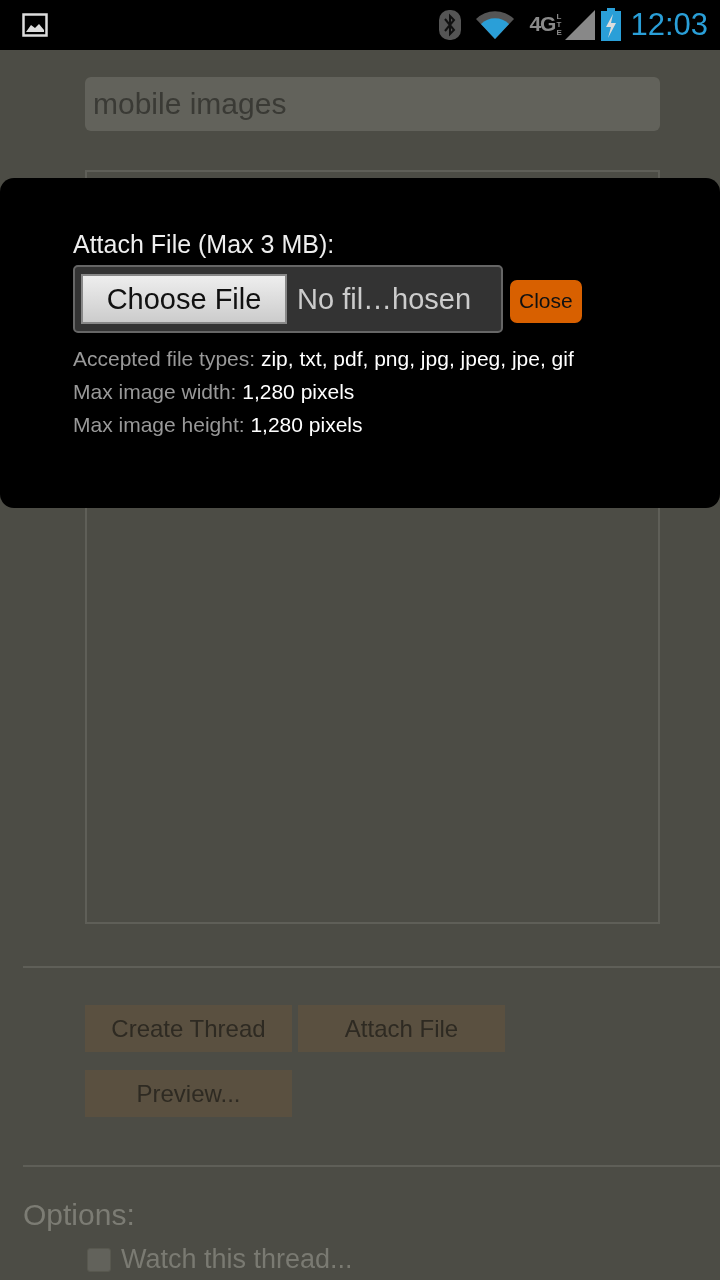 The height and width of the screenshot is (1280, 720). Describe the element at coordinates (559, 25) in the screenshot. I see `network-subtype: LTE` at that location.